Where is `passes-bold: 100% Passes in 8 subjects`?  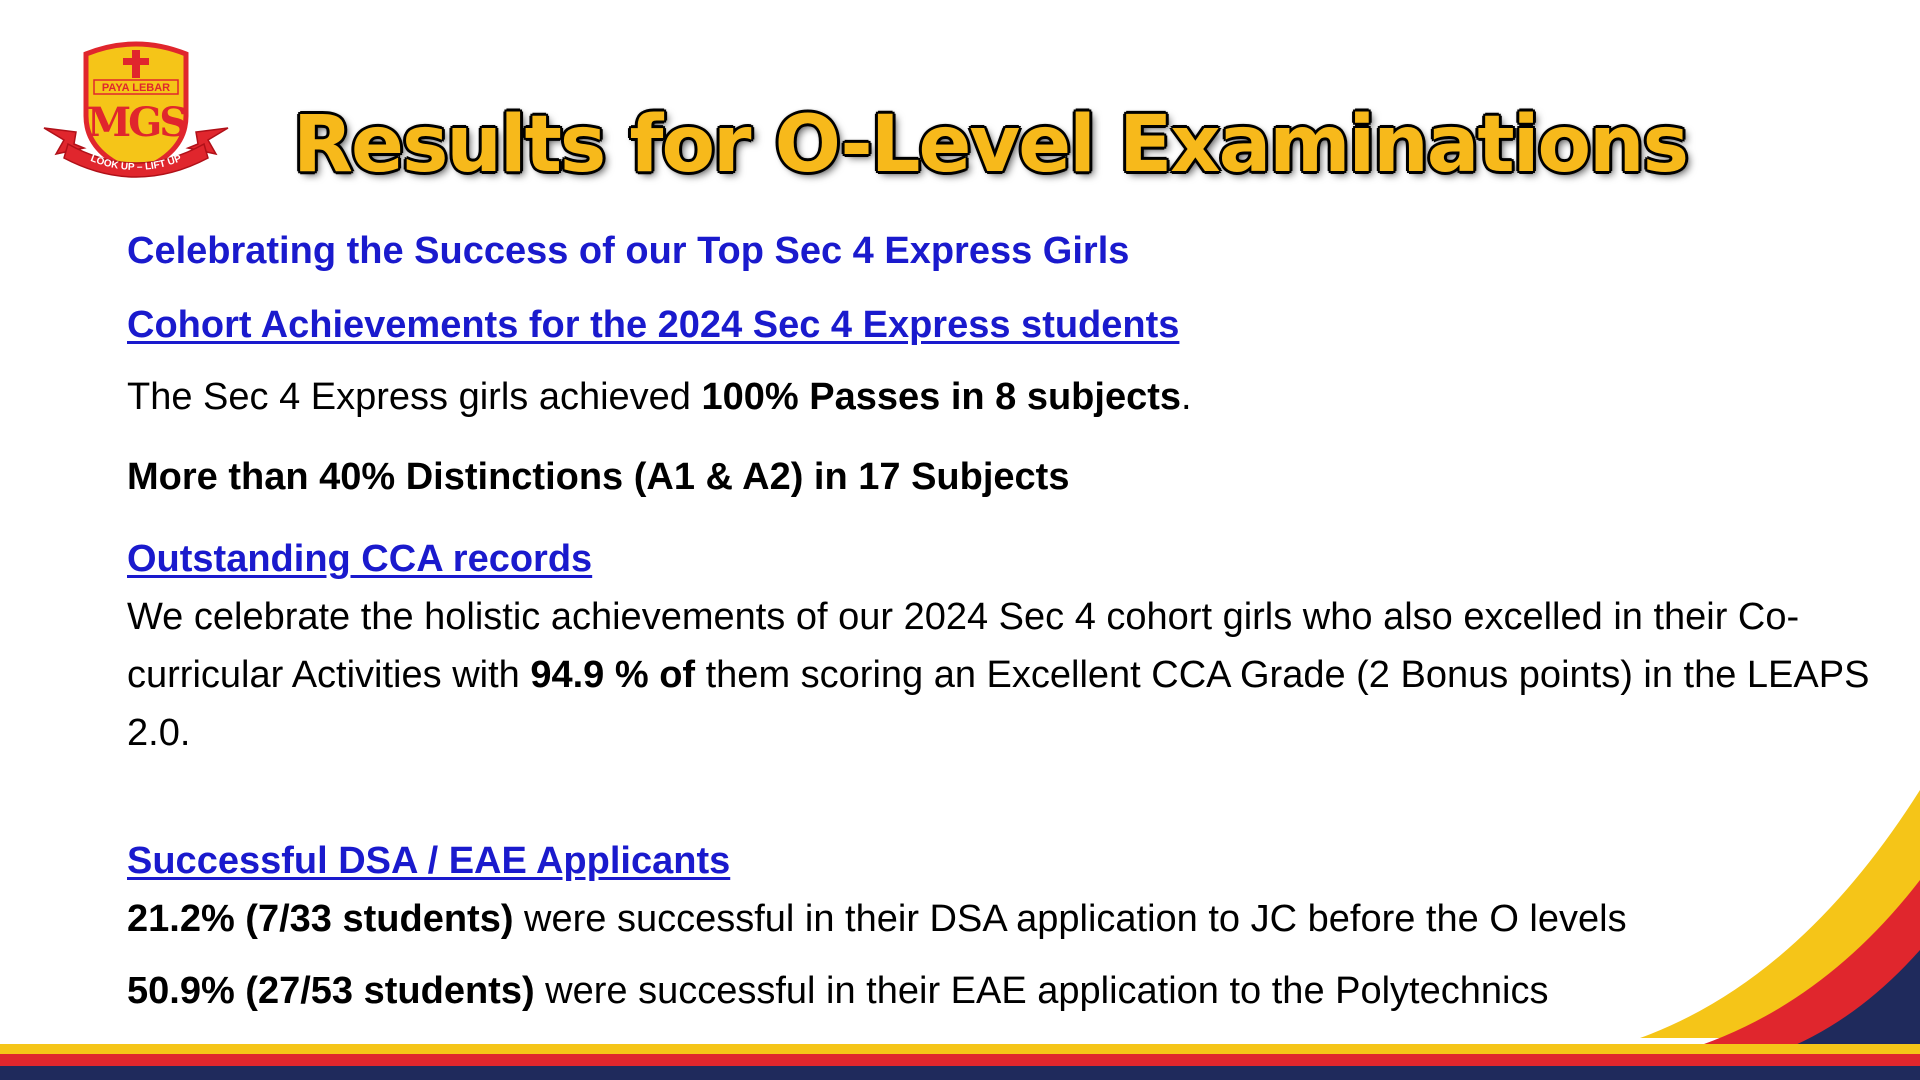 passes-bold: 100% Passes in 8 subjects is located at coordinates (941, 397).